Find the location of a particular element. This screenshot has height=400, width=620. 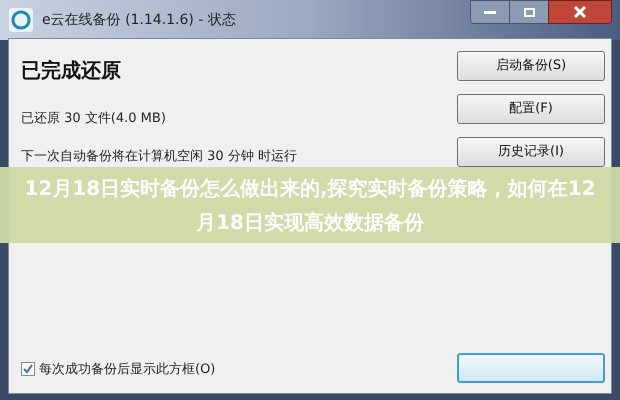

close-button is located at coordinates (580, 12).